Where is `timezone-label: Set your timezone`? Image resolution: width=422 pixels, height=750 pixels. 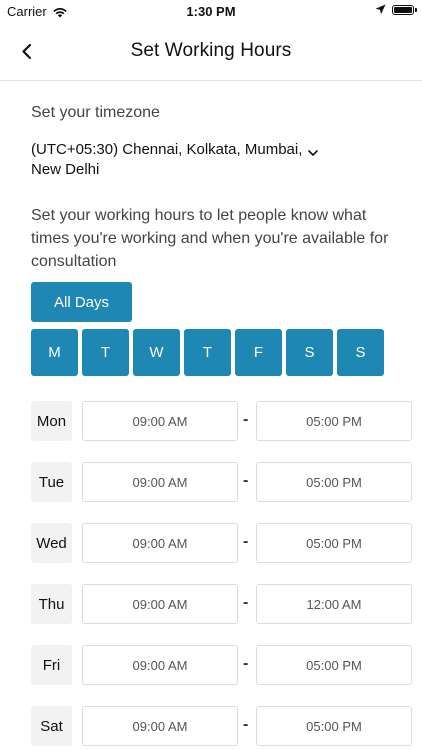
timezone-label: Set your timezone is located at coordinates (95, 112).